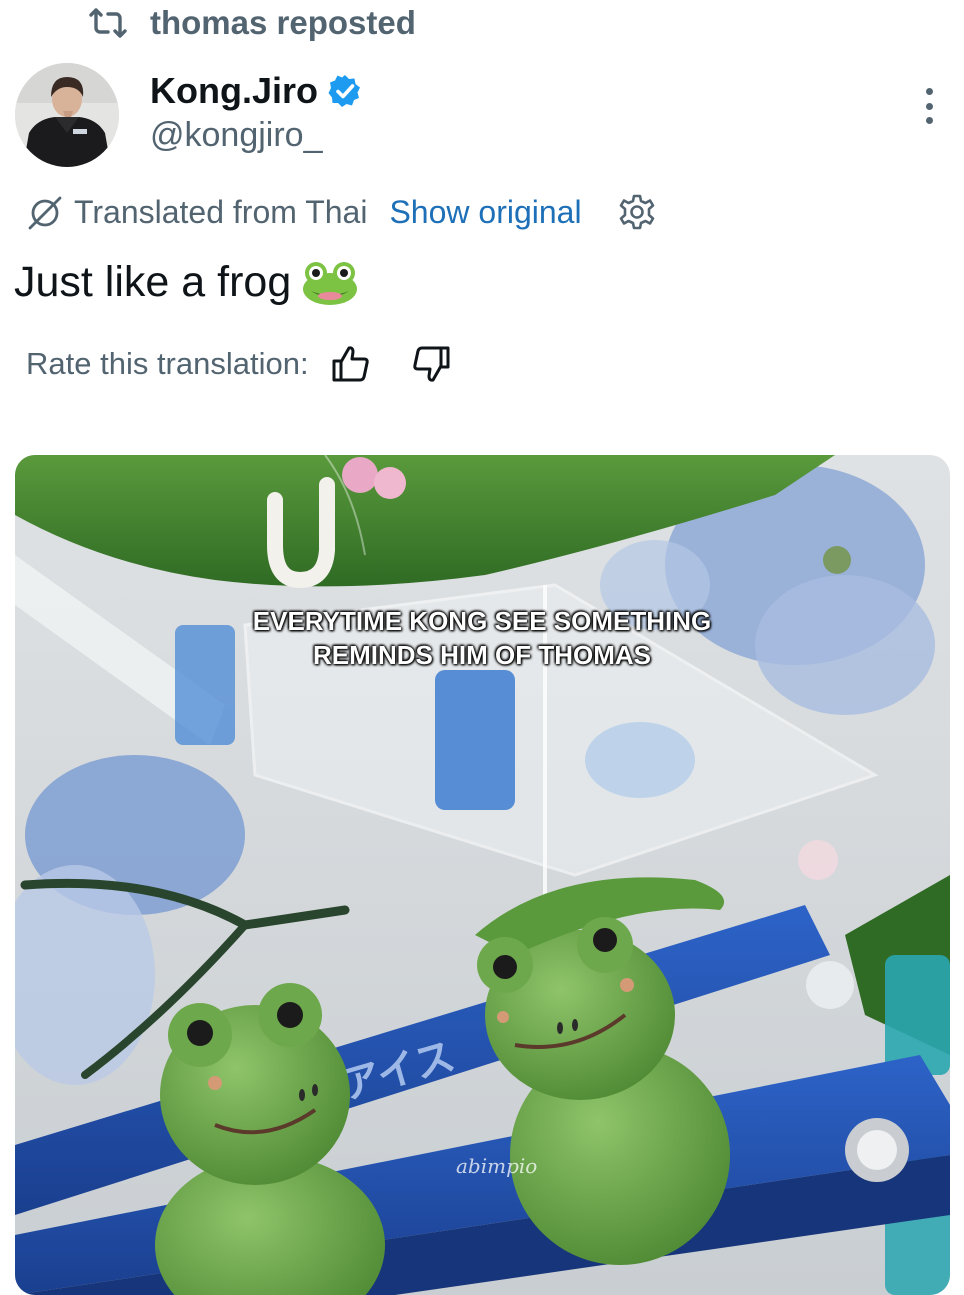  Describe the element at coordinates (431, 364) in the screenshot. I see `thumbs-down-icon` at that location.